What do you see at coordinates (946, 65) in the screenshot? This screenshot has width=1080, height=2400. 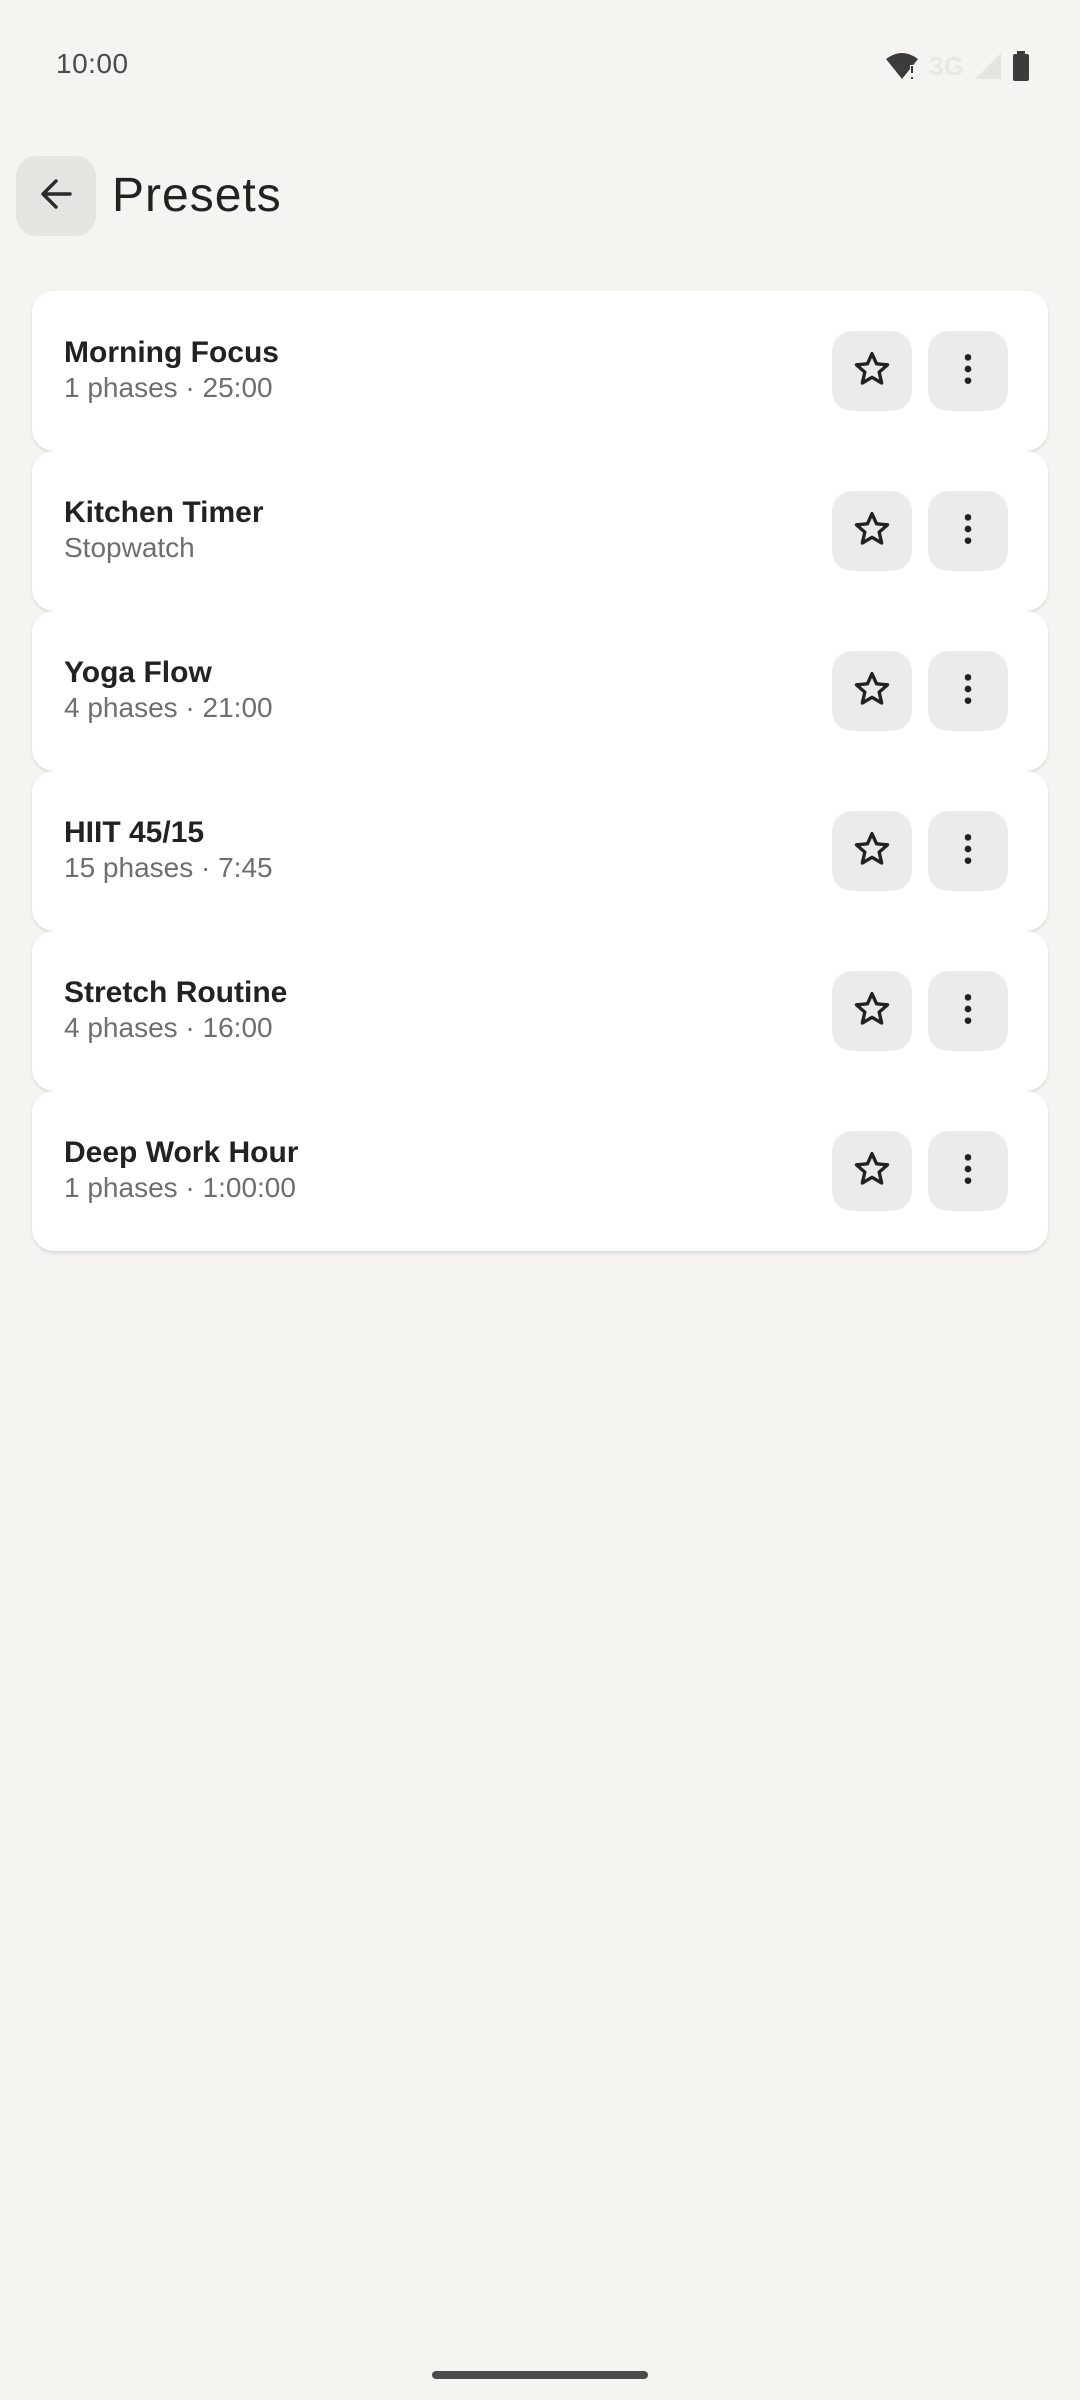 I see `network-type-label: 3G` at bounding box center [946, 65].